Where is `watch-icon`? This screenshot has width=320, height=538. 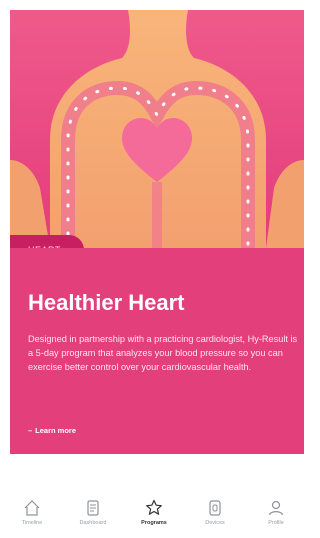
watch-icon is located at coordinates (215, 508).